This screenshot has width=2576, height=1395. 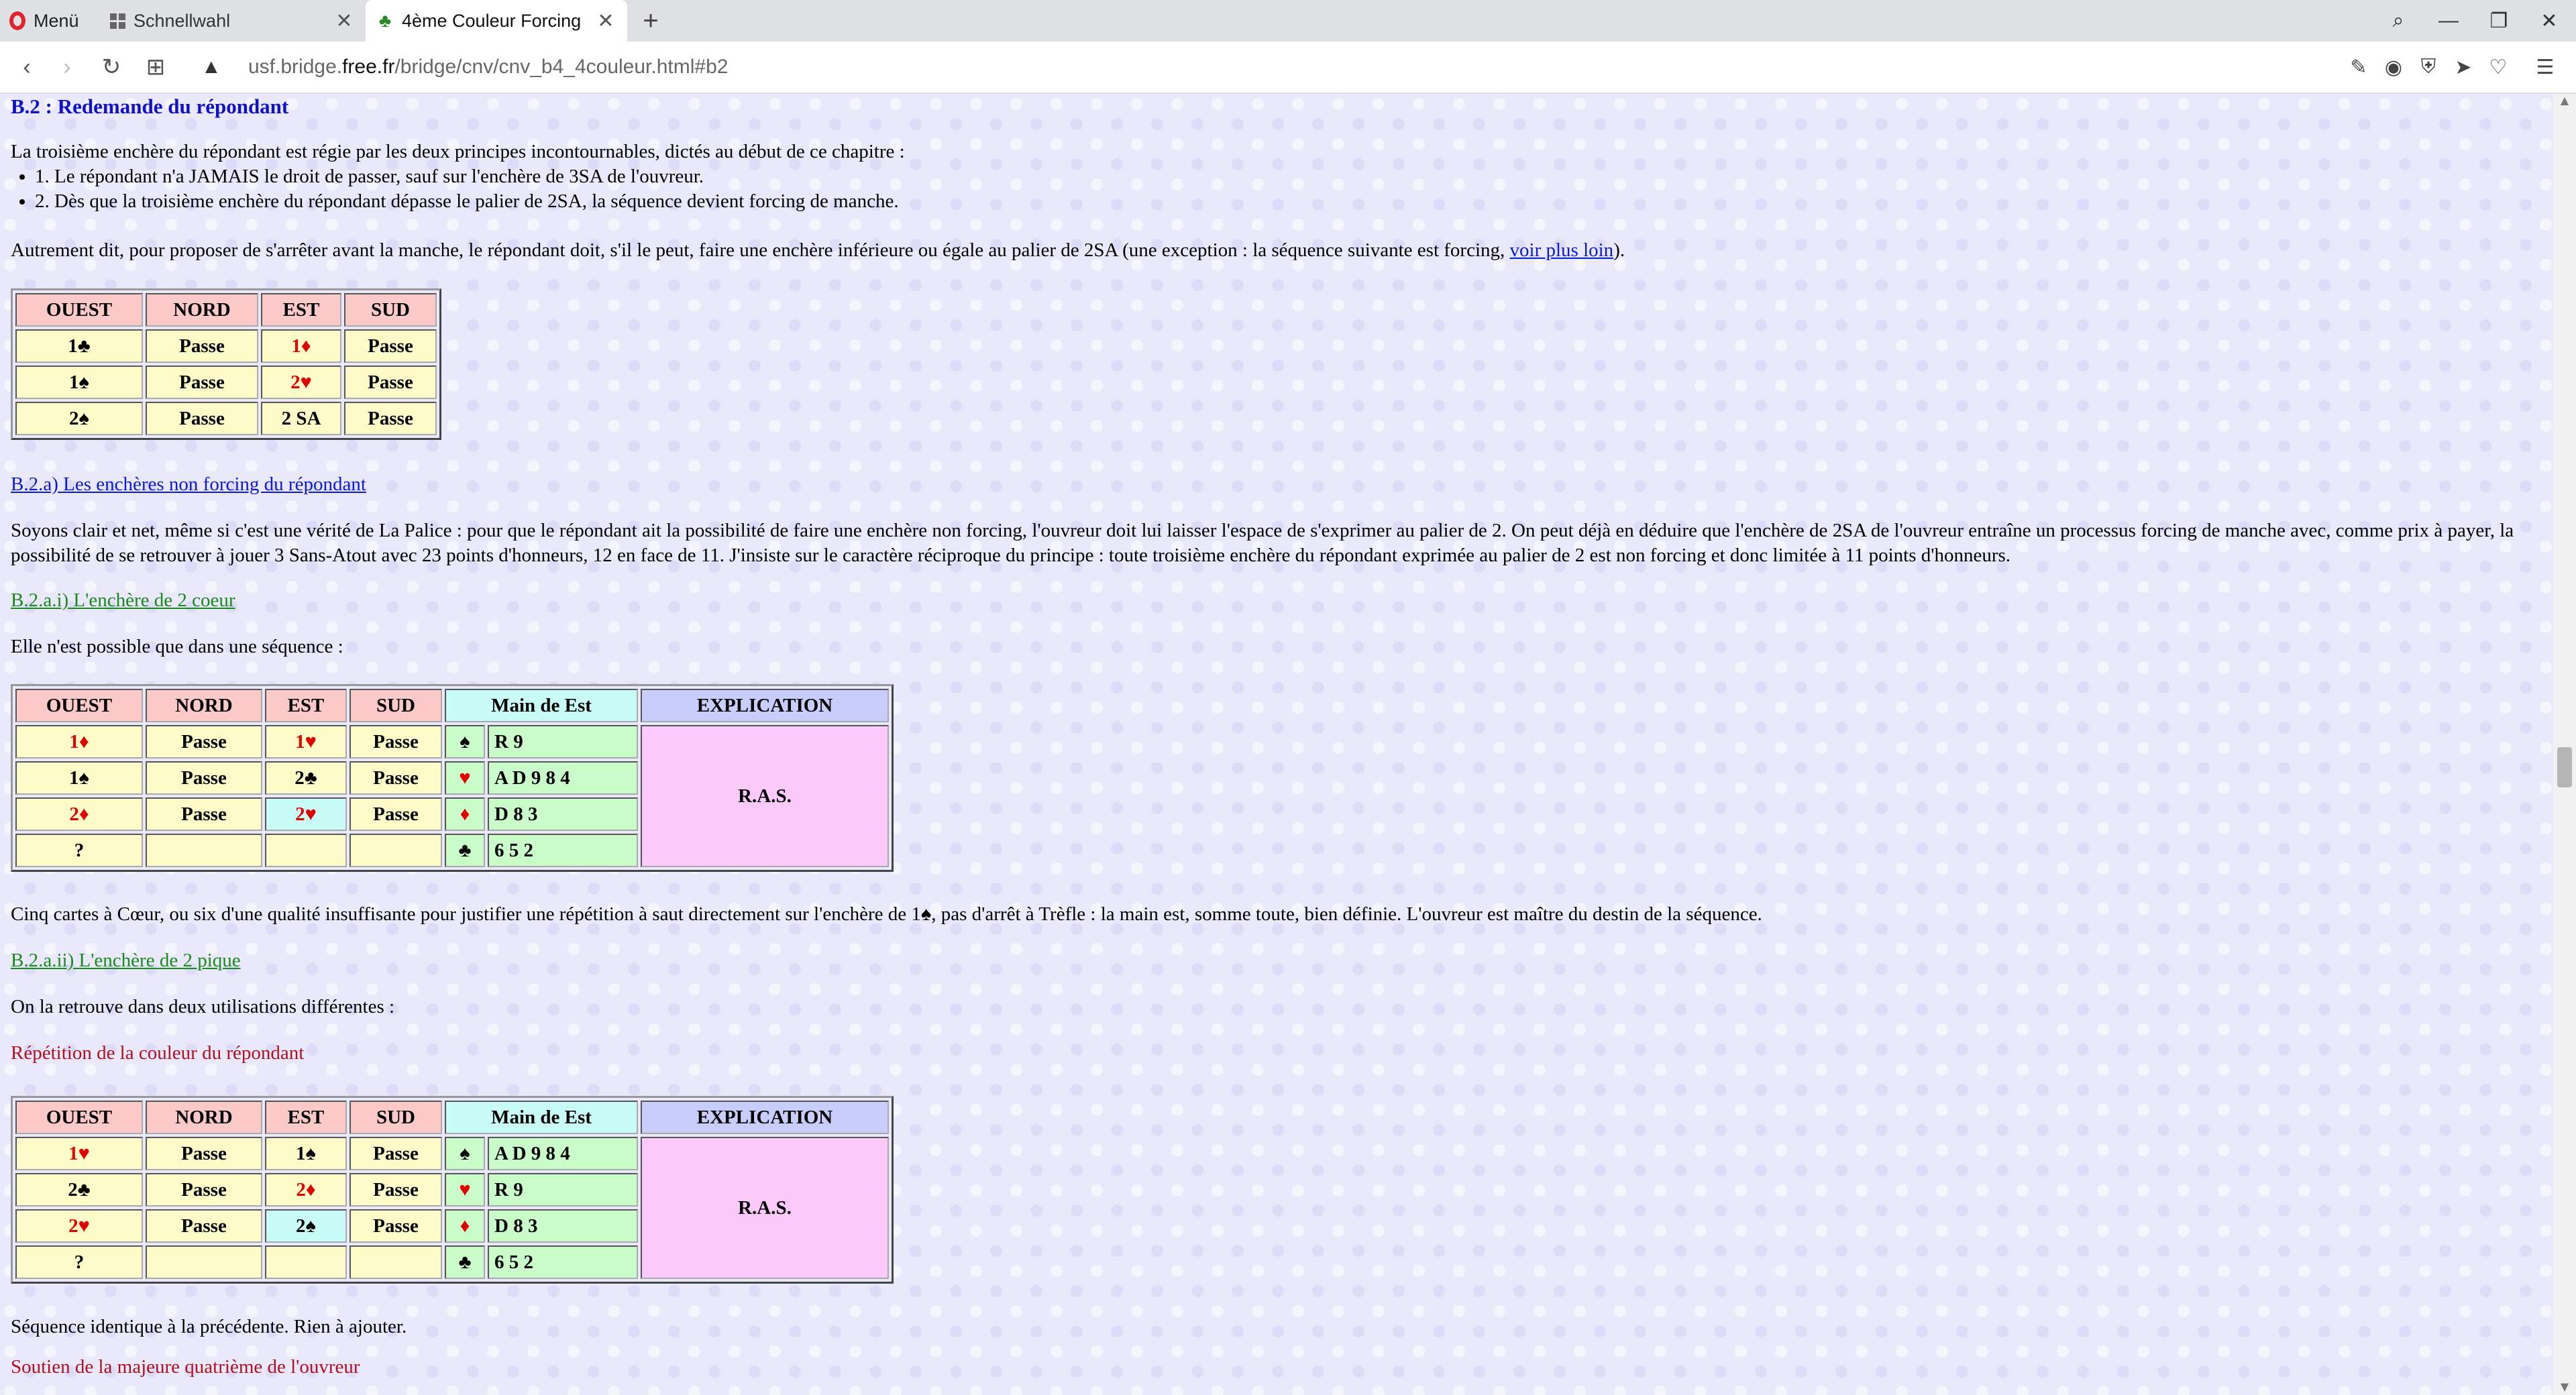 I want to click on opera-menu-button: Menü, so click(x=44, y=21).